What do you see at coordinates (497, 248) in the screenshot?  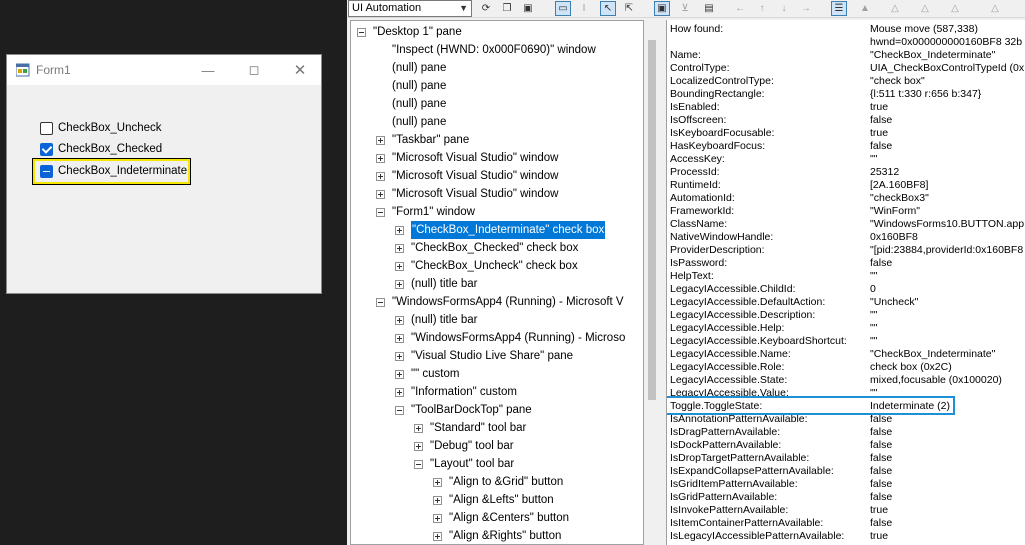 I see `tree-item: "CheckBox_Checked" check box` at bounding box center [497, 248].